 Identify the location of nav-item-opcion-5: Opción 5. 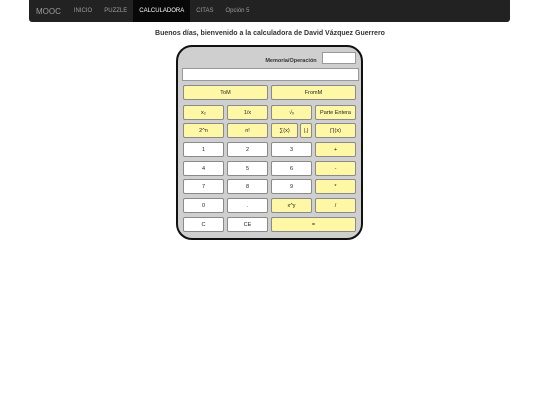
(238, 11).